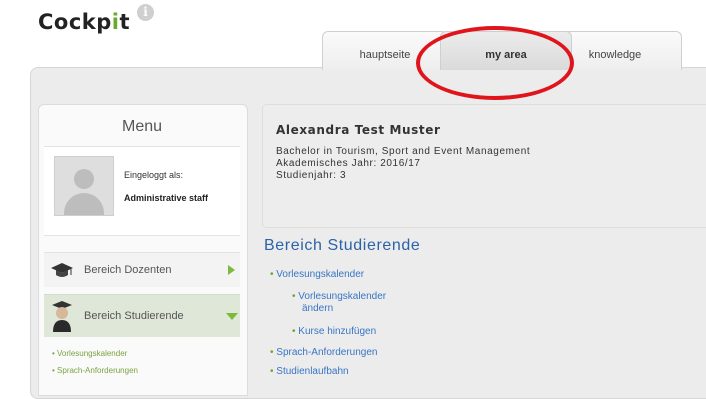 The width and height of the screenshot is (706, 399). What do you see at coordinates (84, 186) in the screenshot?
I see `avatar` at bounding box center [84, 186].